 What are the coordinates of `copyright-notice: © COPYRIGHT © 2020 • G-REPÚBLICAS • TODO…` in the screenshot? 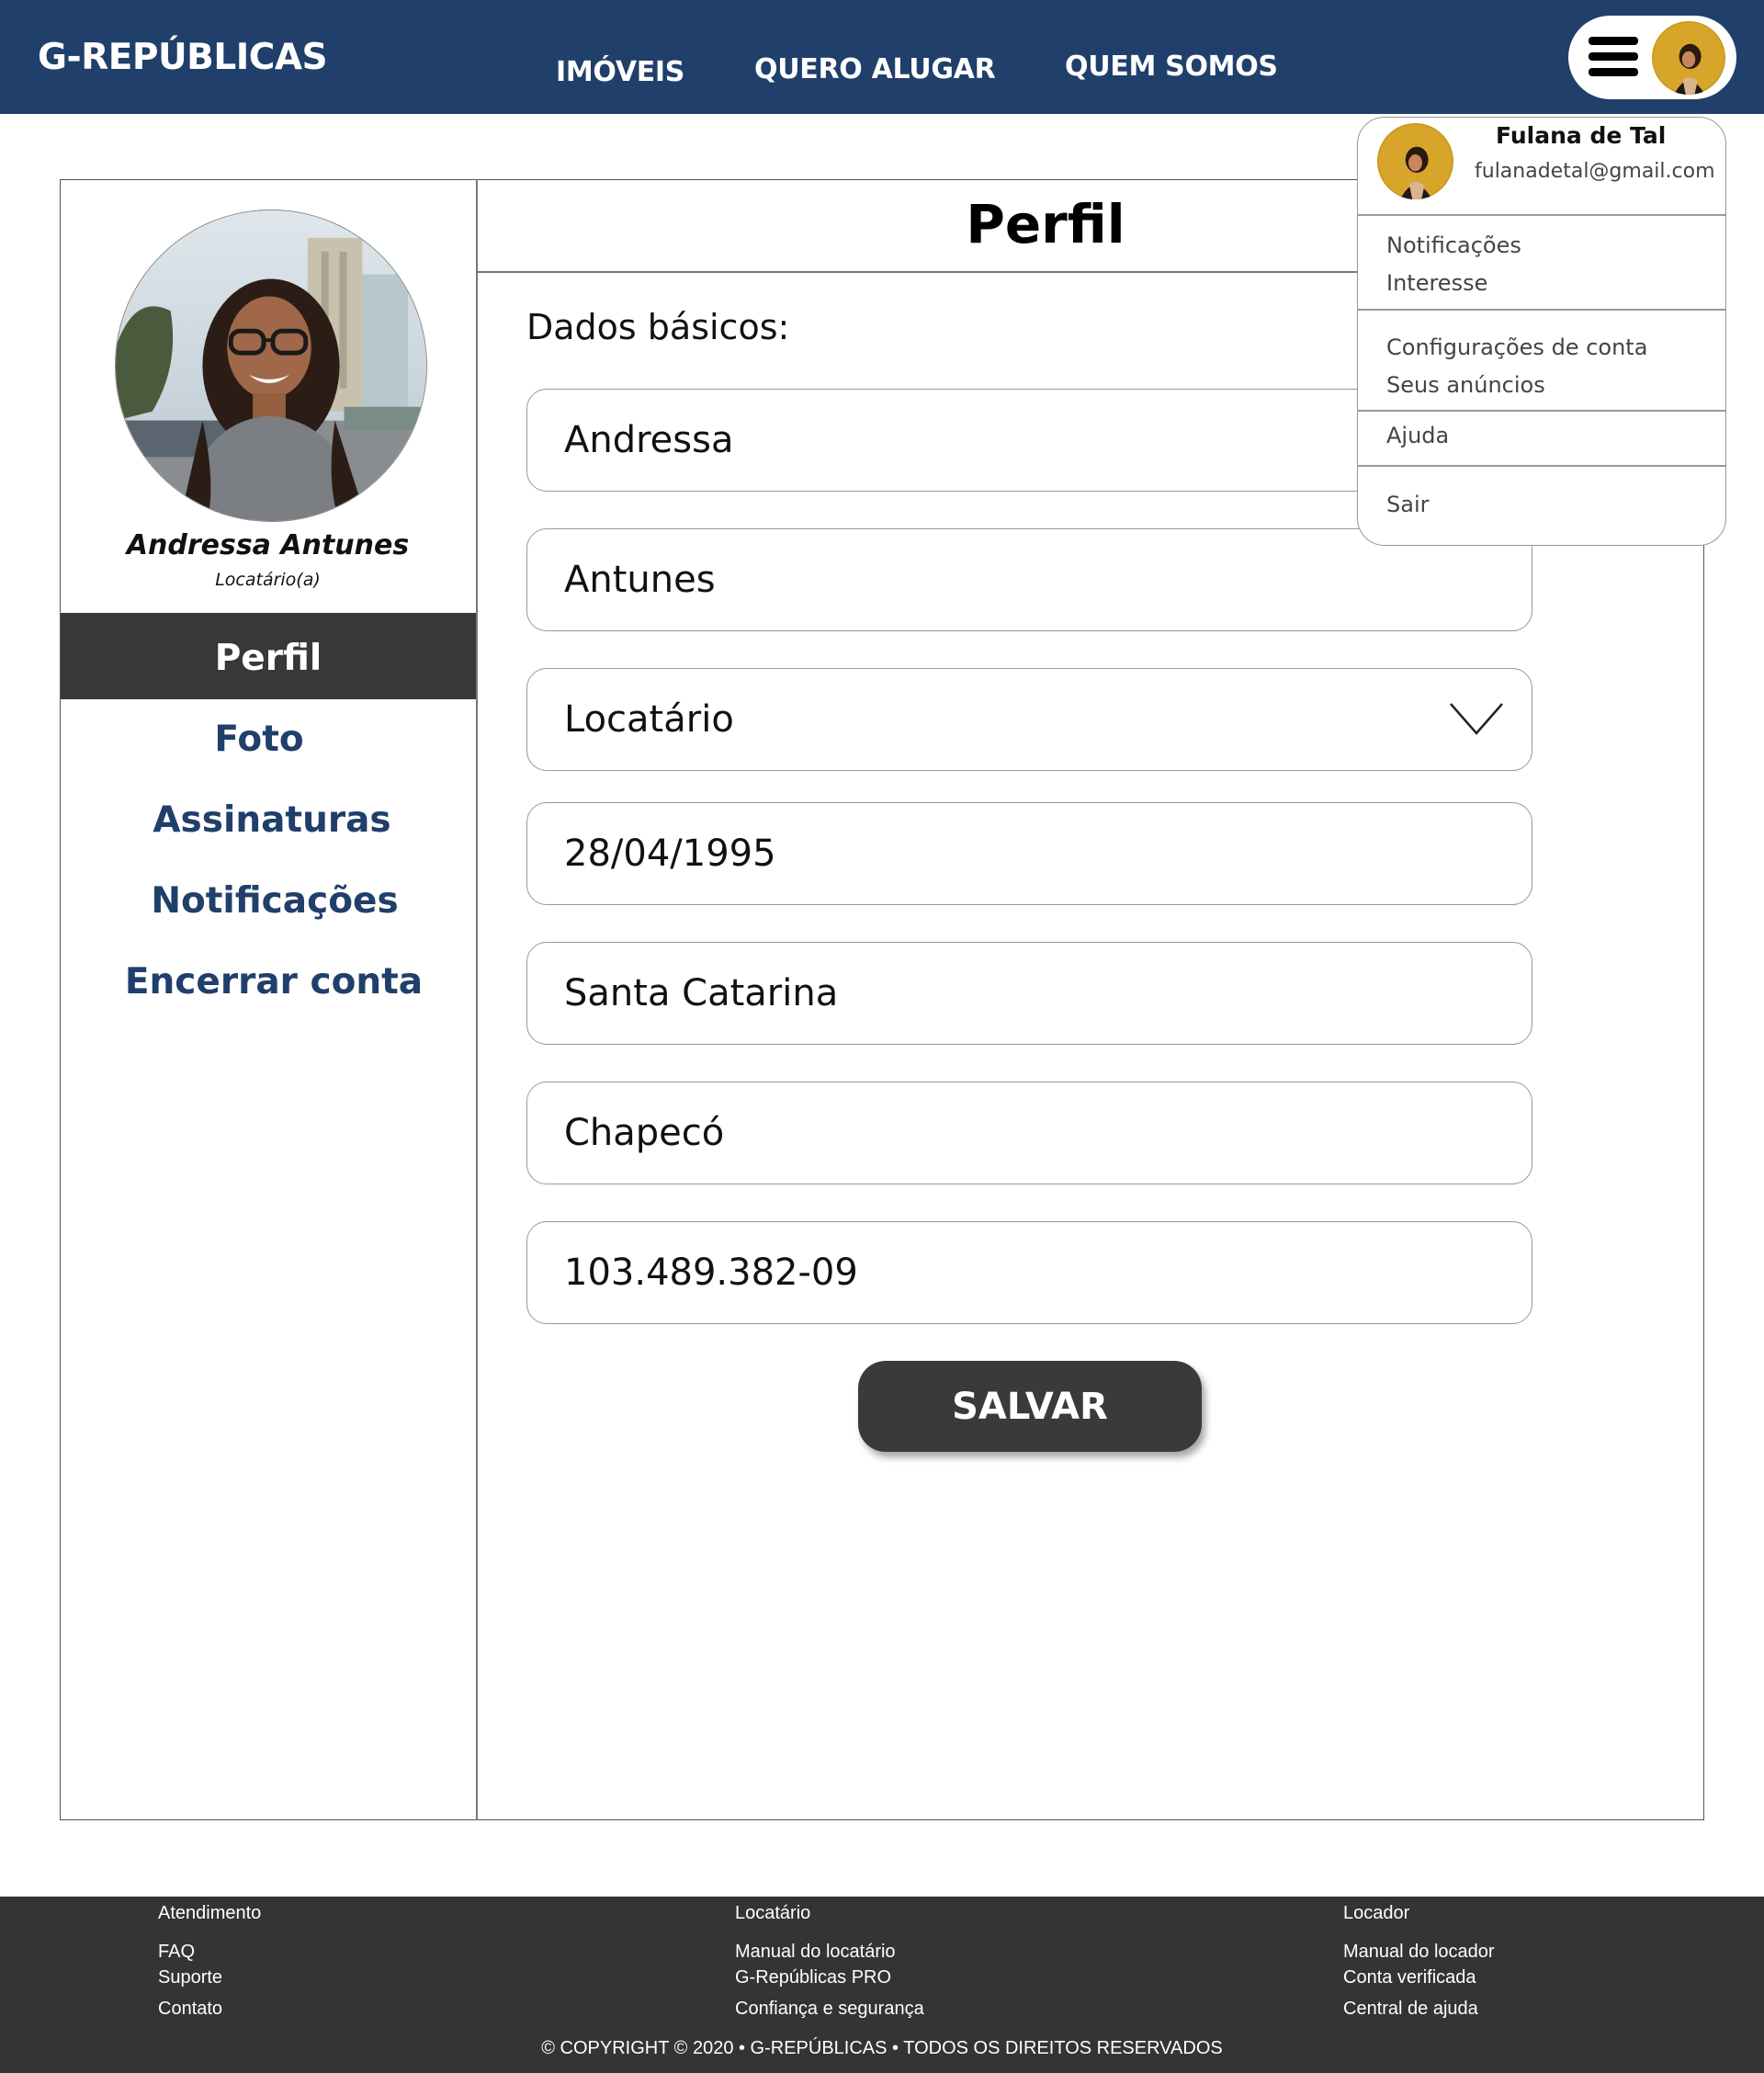 It's located at (882, 2048).